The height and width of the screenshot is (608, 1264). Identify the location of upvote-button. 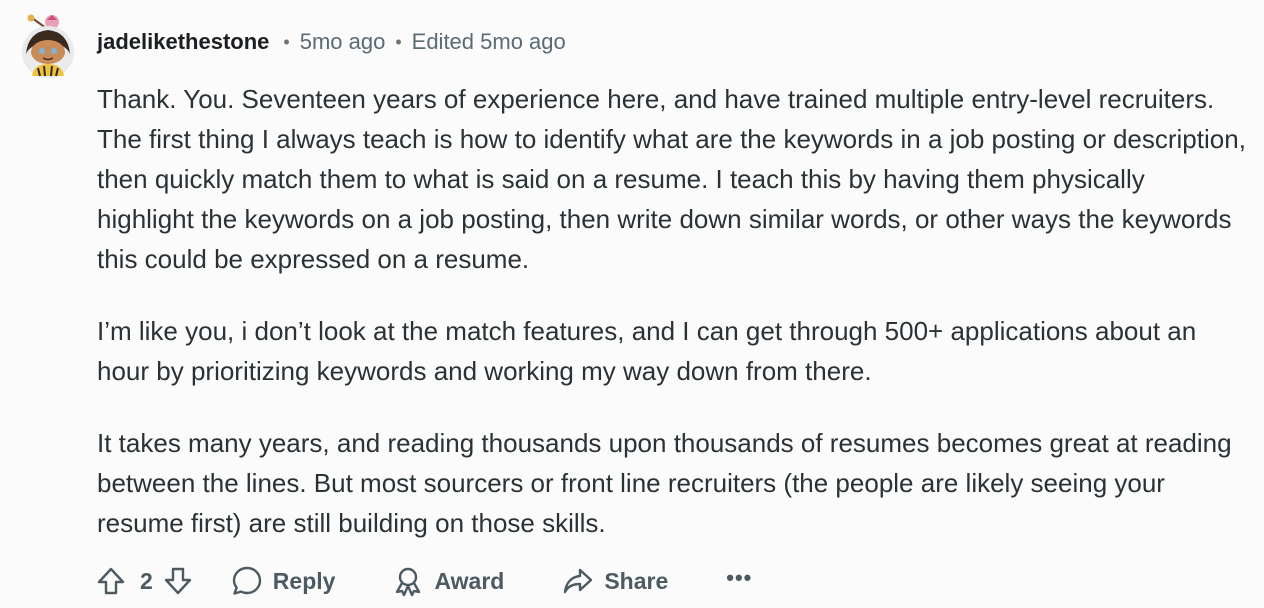
(111, 581).